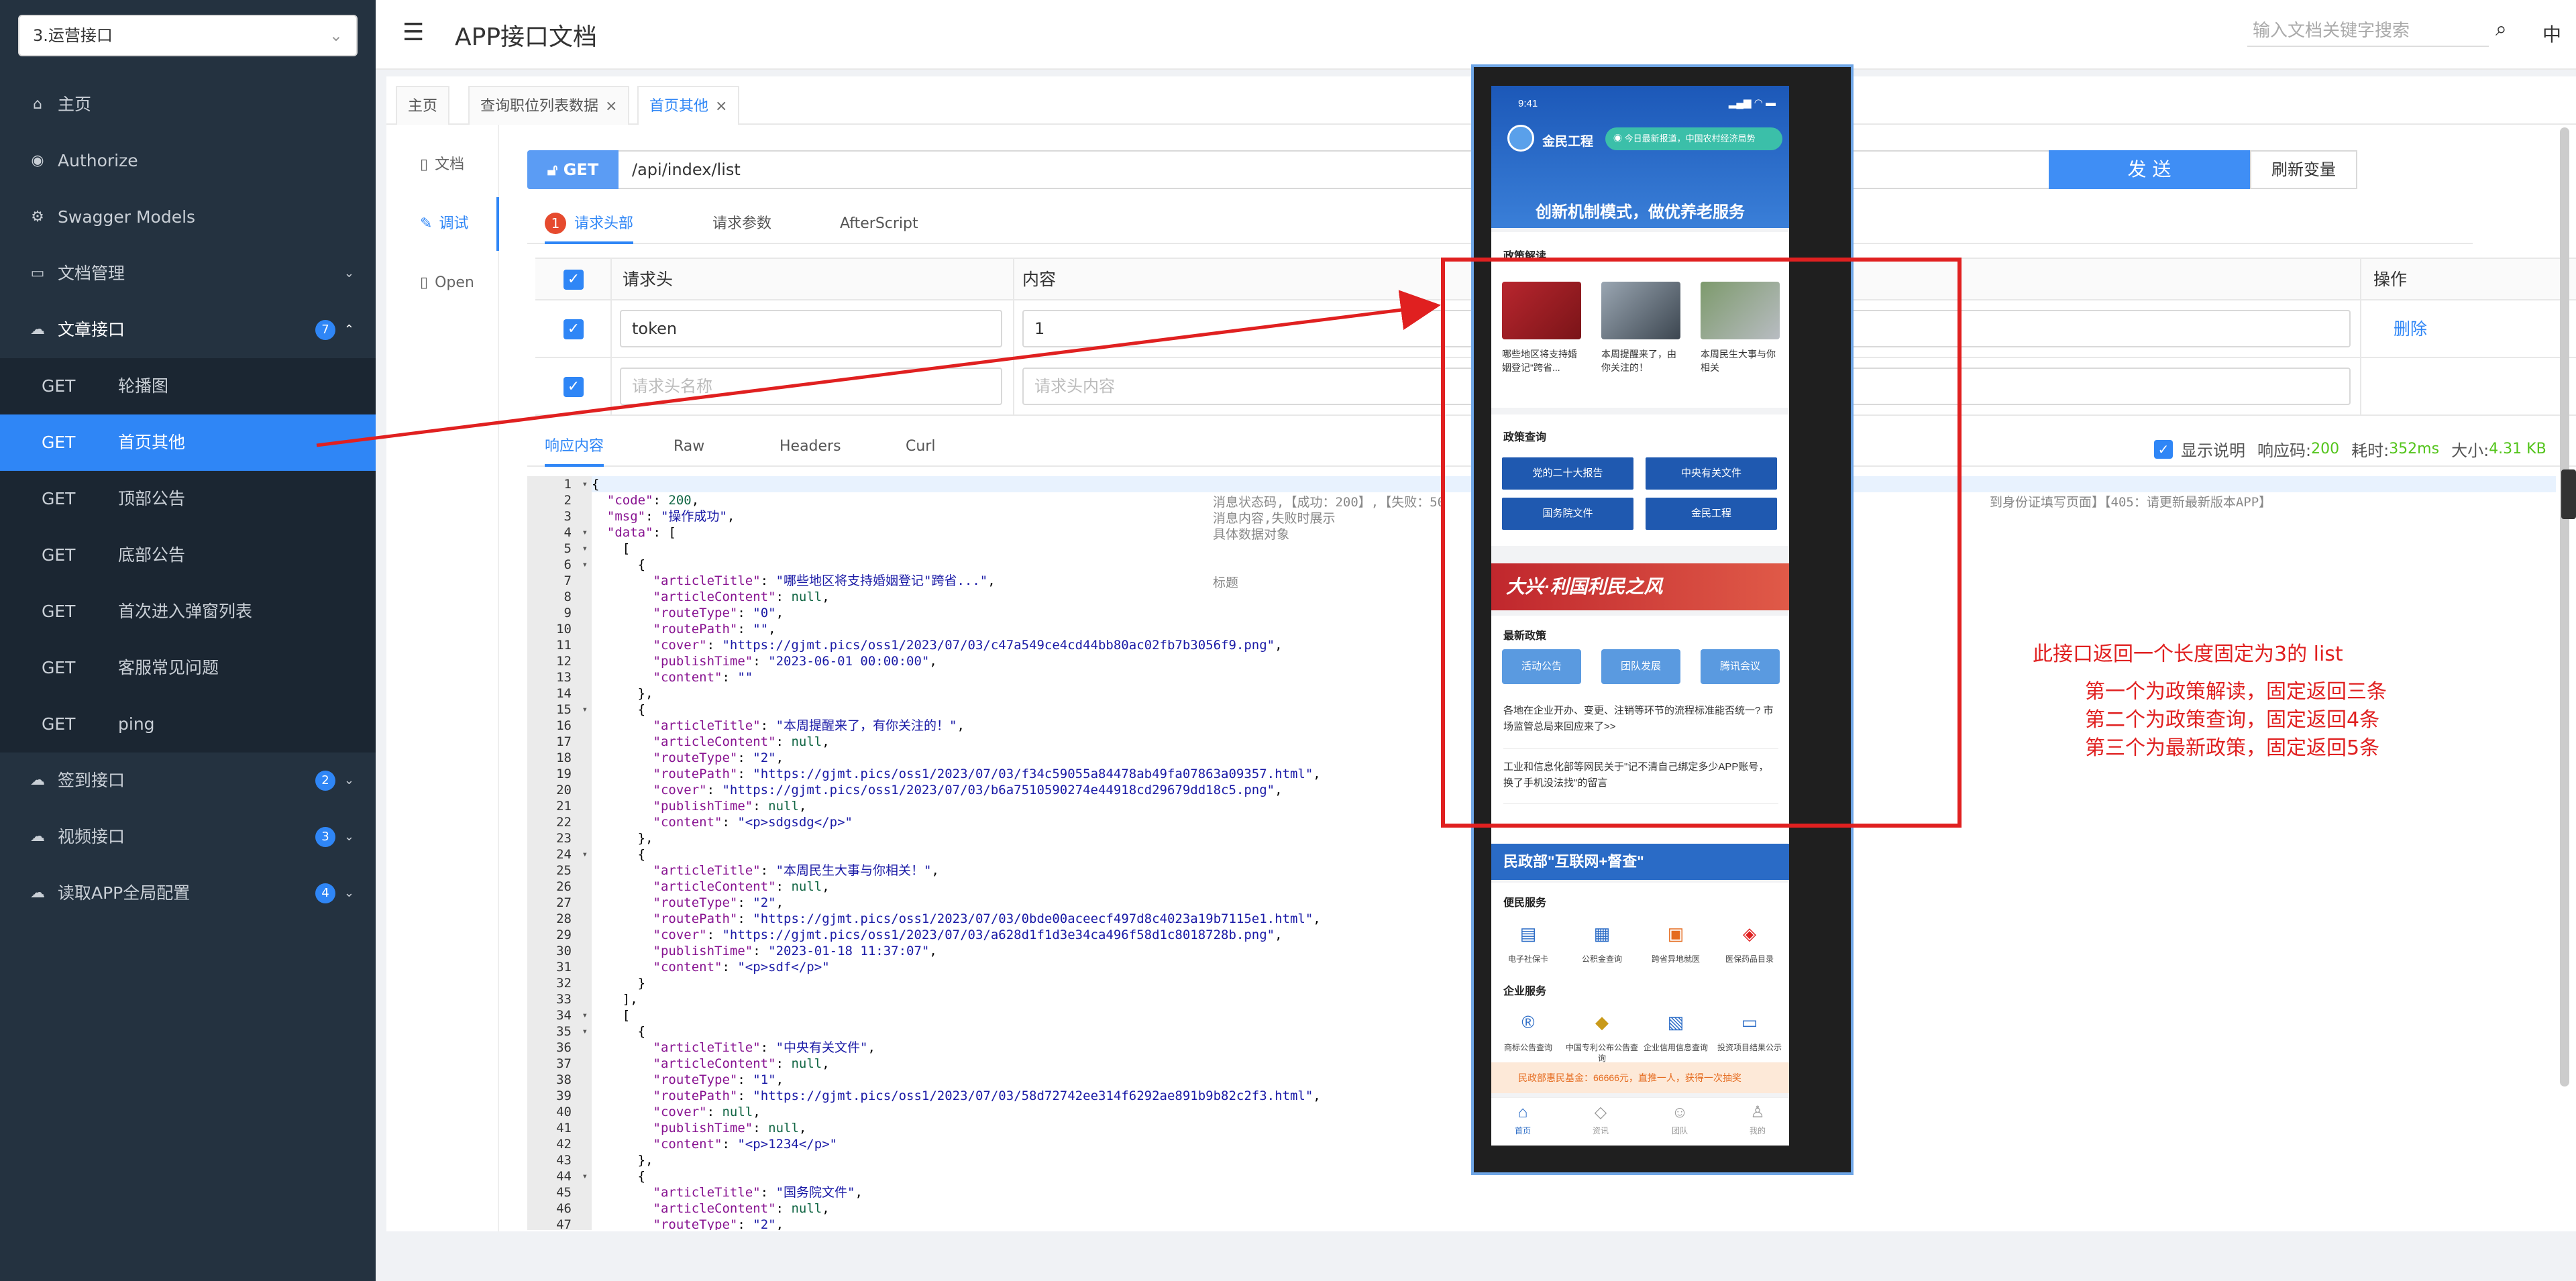  Describe the element at coordinates (1676, 942) in the screenshot. I see `service-item: ▣ 跨省异地就医` at that location.